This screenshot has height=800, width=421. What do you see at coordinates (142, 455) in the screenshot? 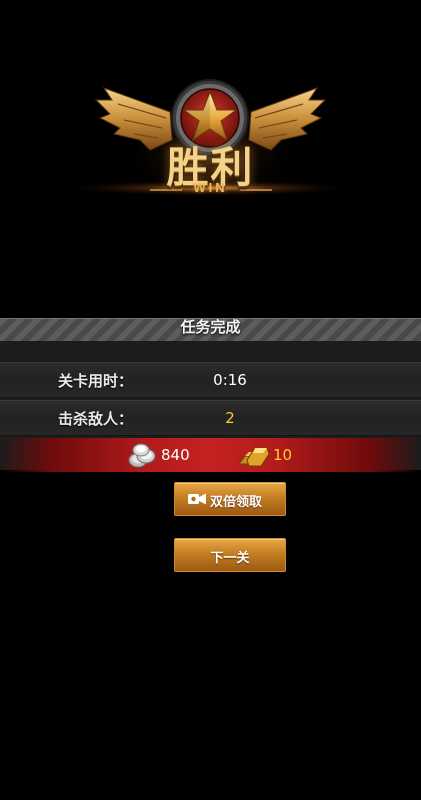
I see `silver-coins-icon` at bounding box center [142, 455].